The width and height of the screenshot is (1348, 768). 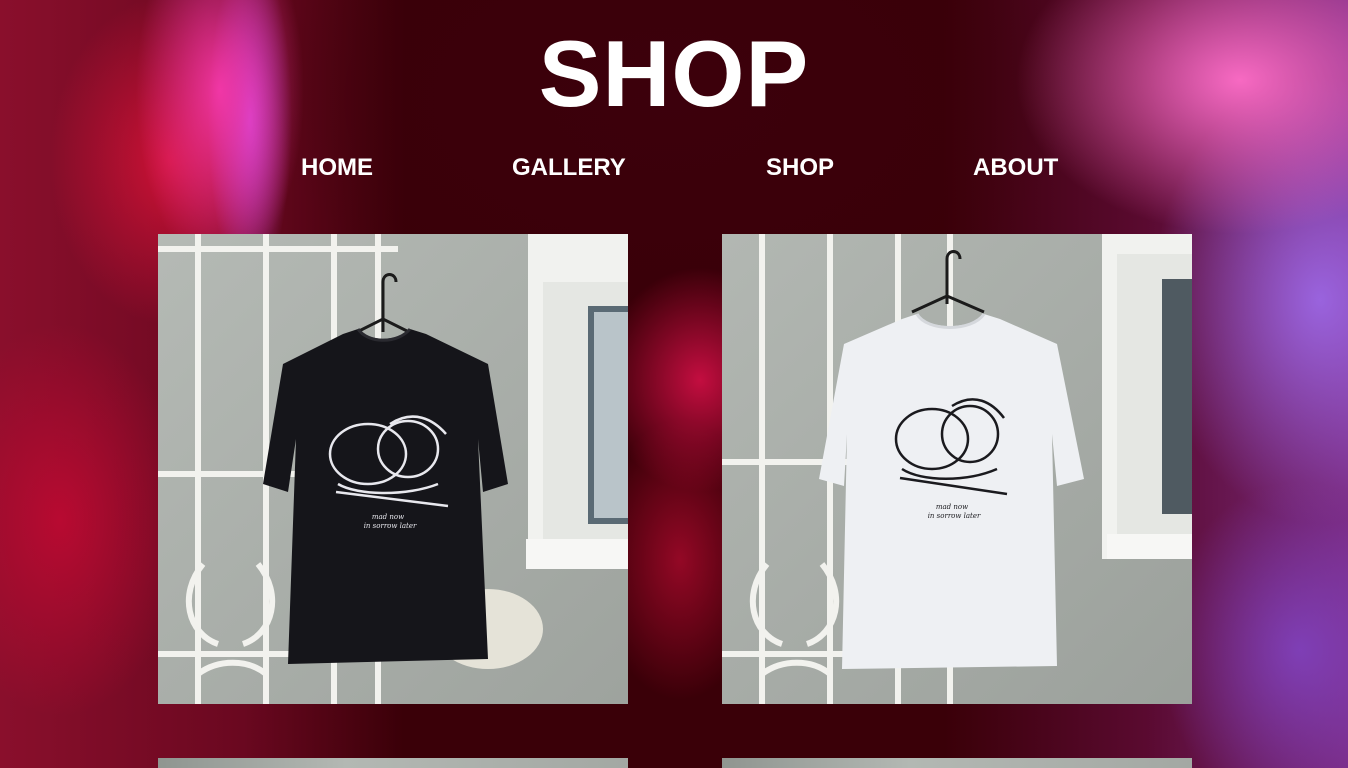 What do you see at coordinates (337, 168) in the screenshot?
I see `nav-link-home: HOME` at bounding box center [337, 168].